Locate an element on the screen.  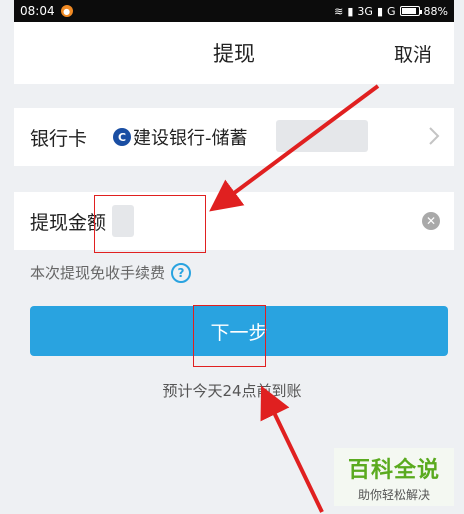
notification-icon: ● is located at coordinates (66, 11).